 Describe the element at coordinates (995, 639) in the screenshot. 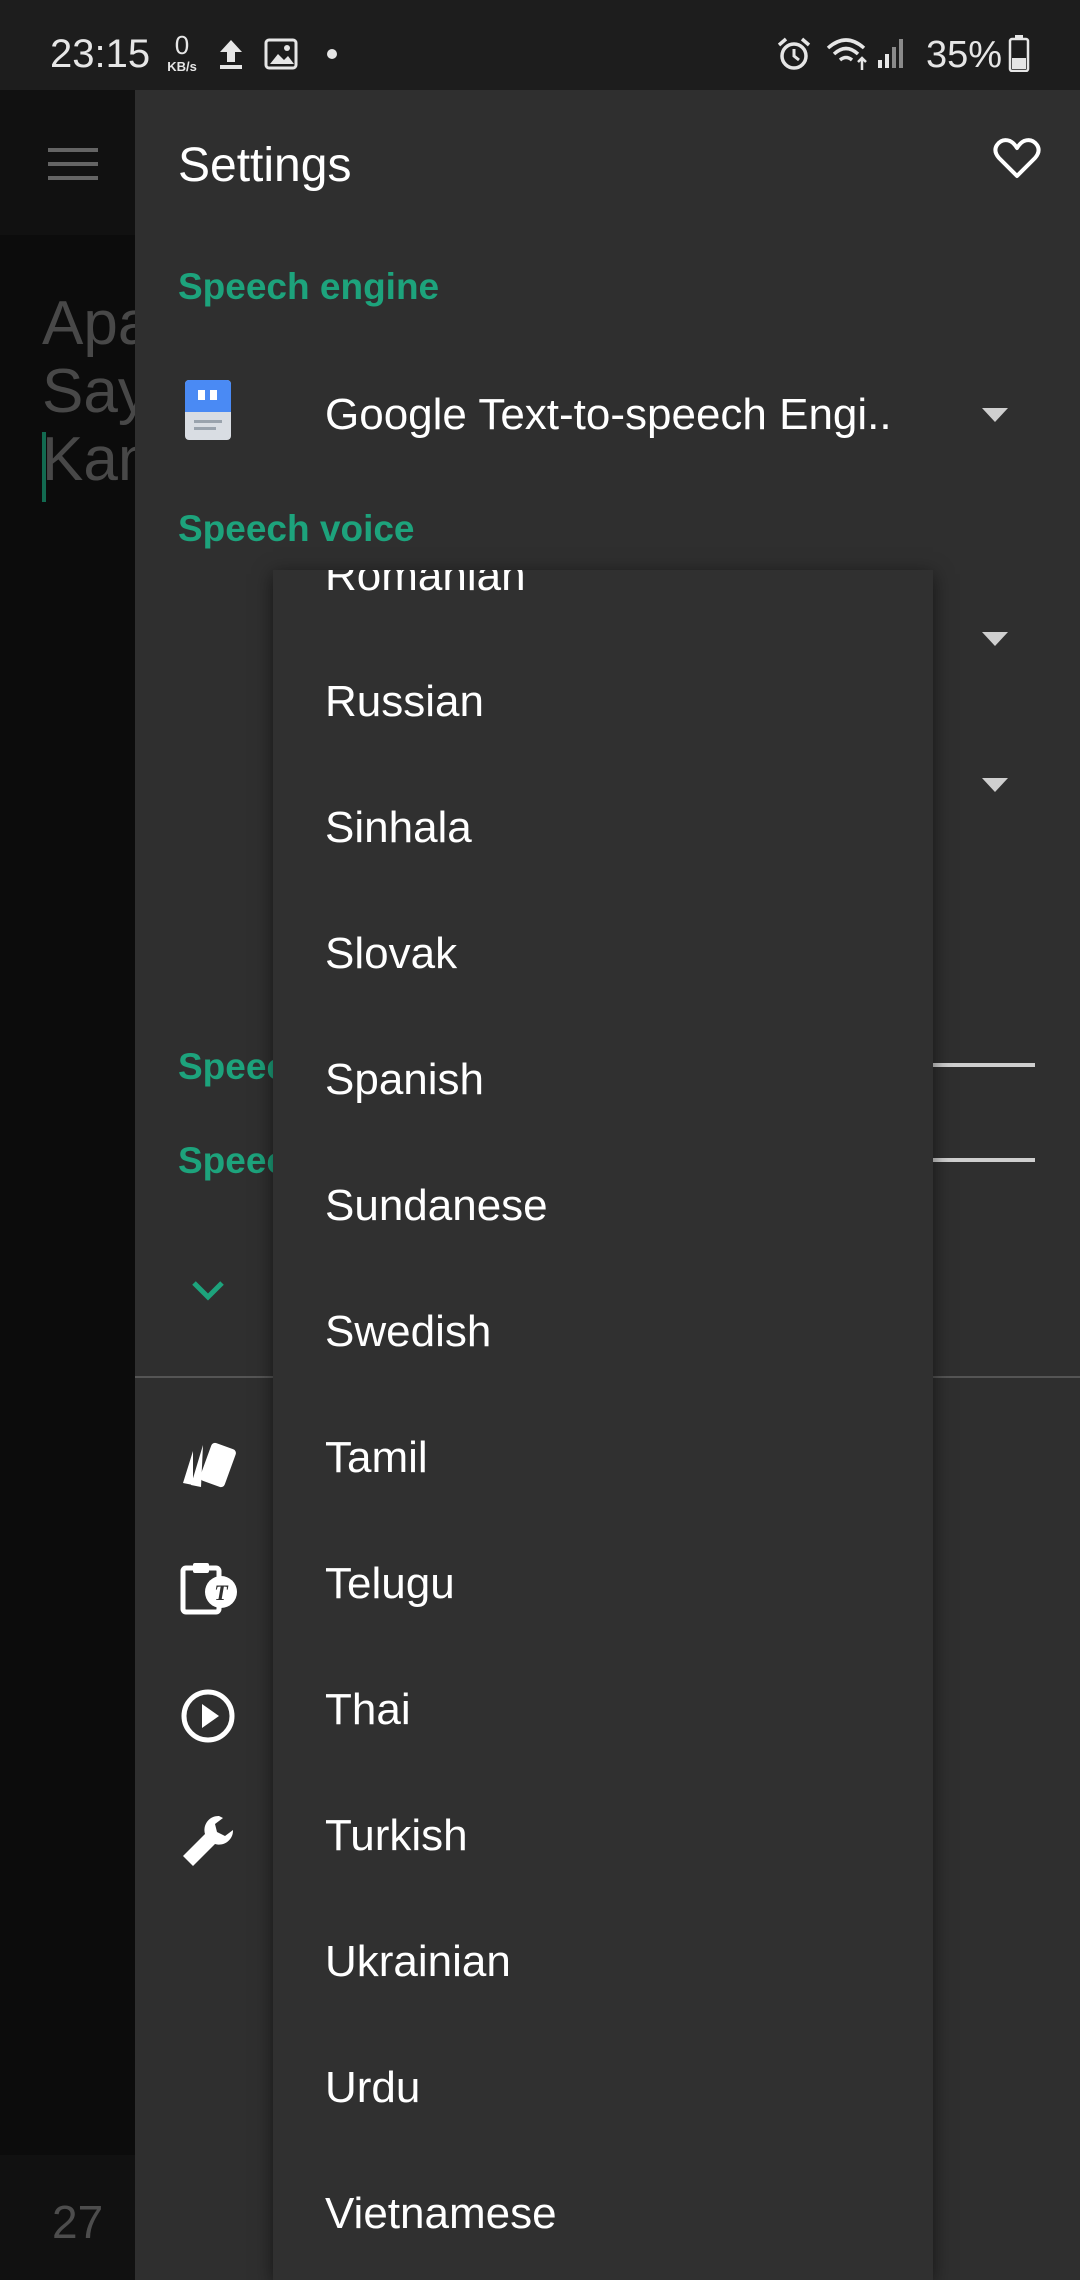

I see `voice-dropdown-arrow-icon` at that location.